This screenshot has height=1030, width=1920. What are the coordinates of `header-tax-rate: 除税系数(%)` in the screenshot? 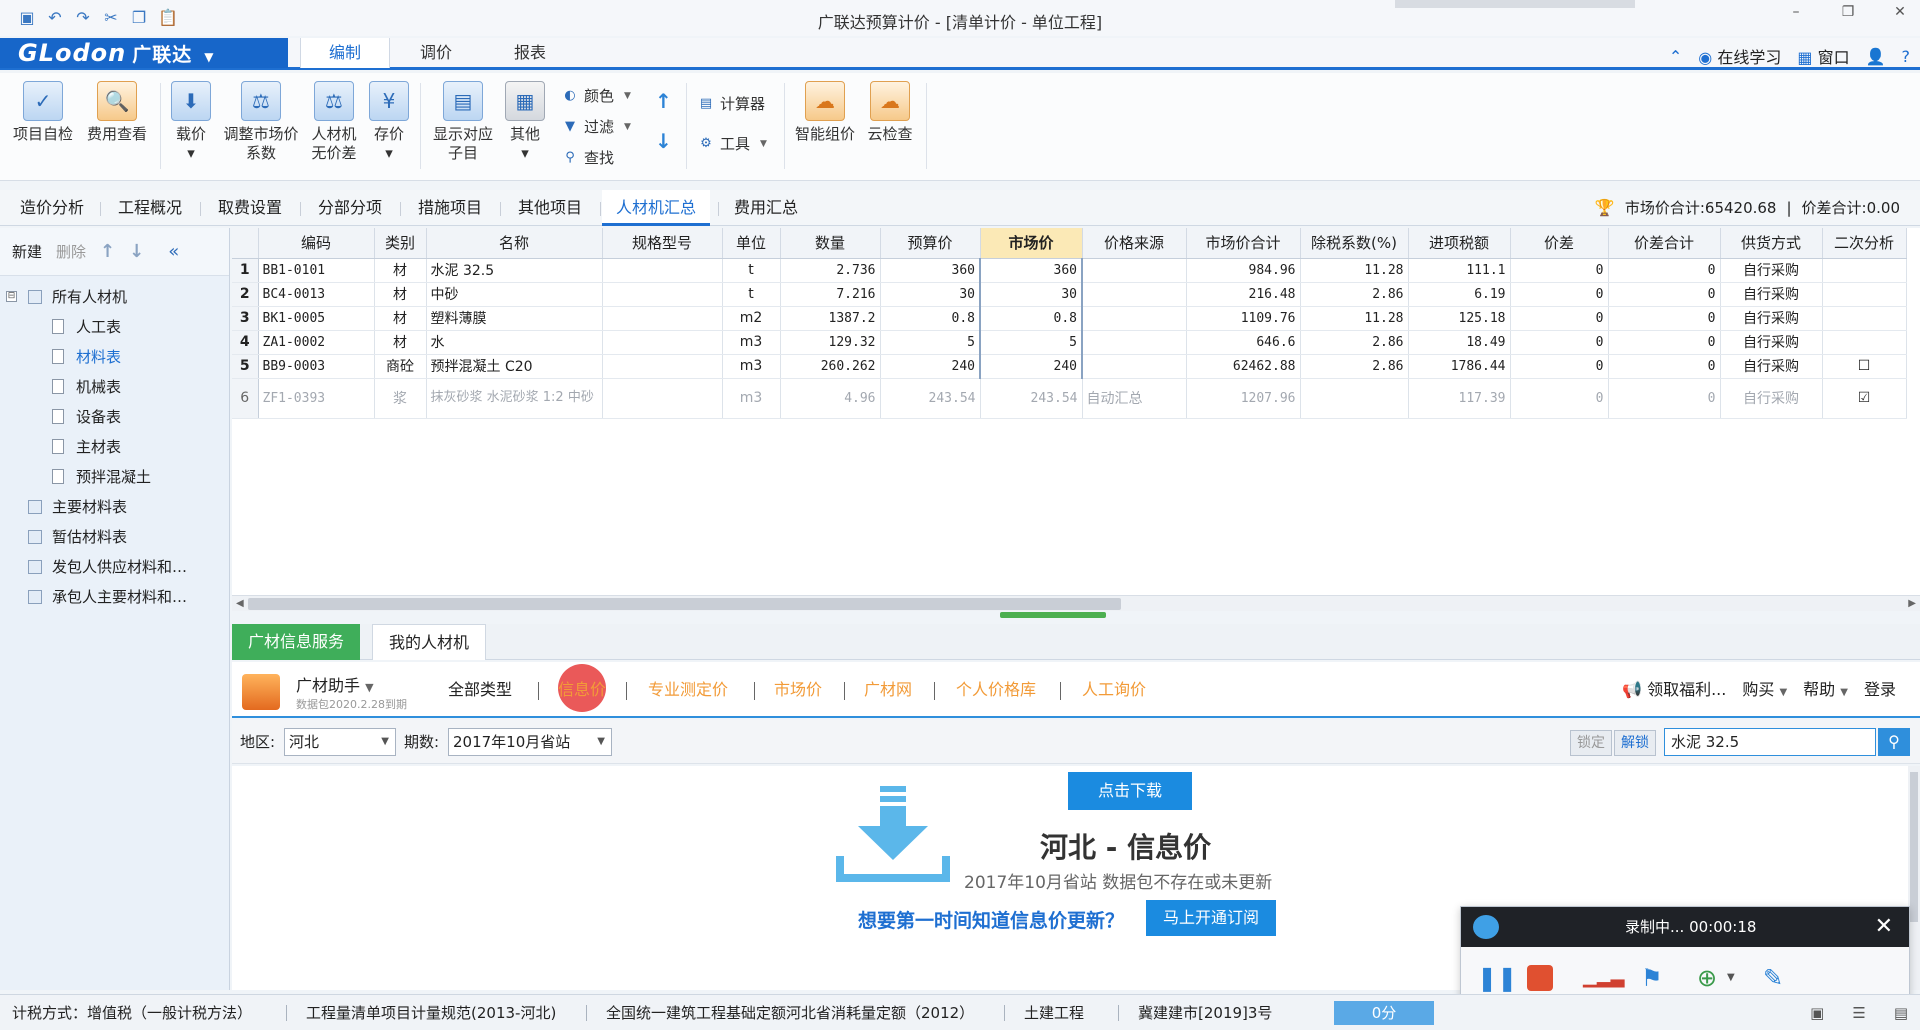 It's located at (1354, 243).